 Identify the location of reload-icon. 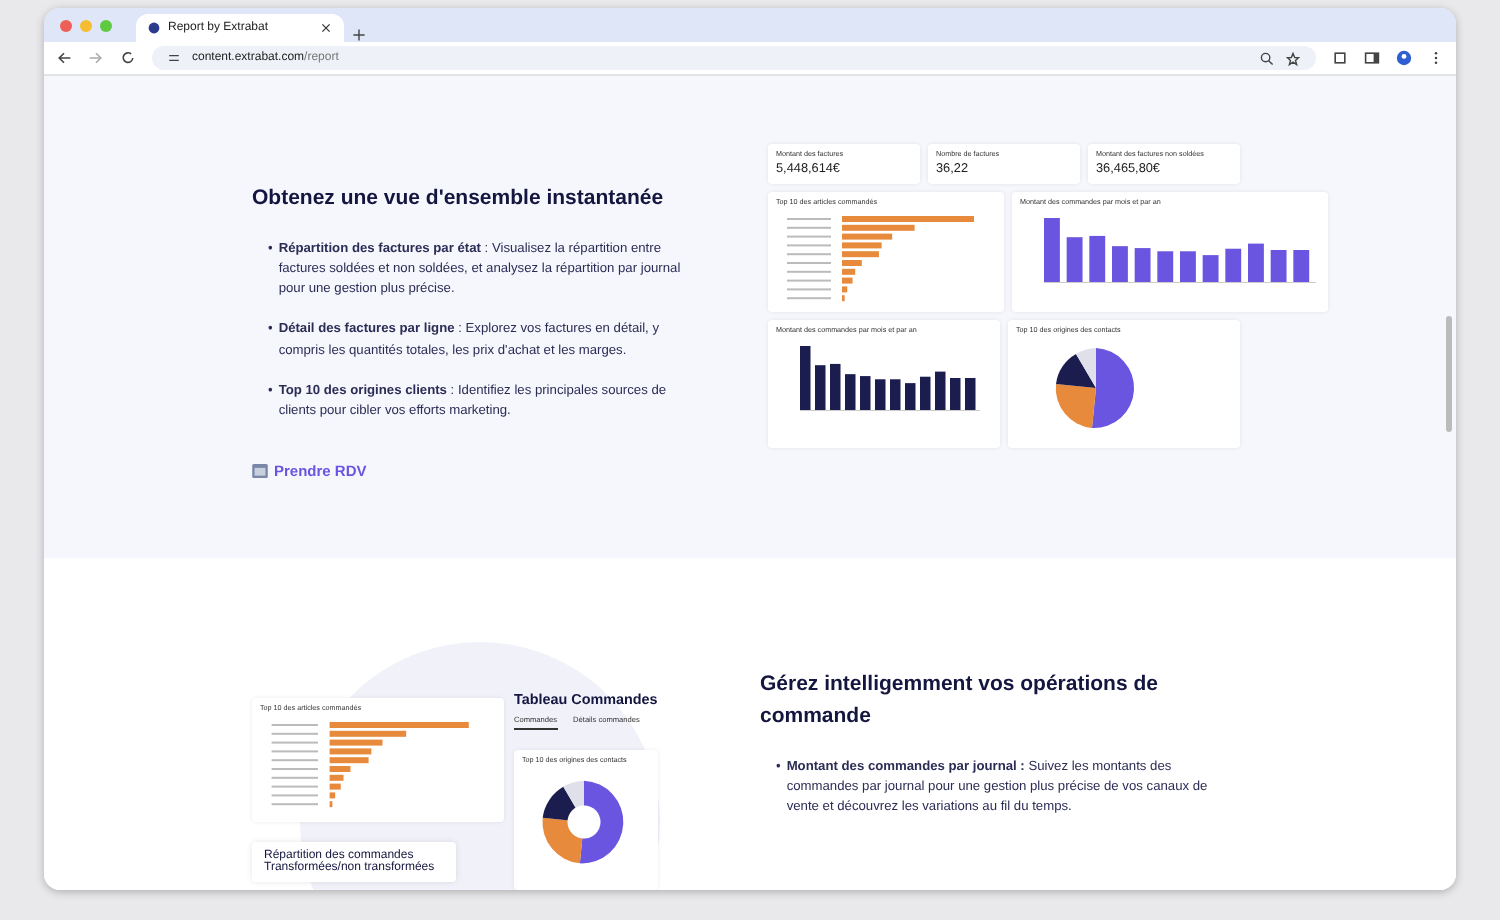
(128, 58).